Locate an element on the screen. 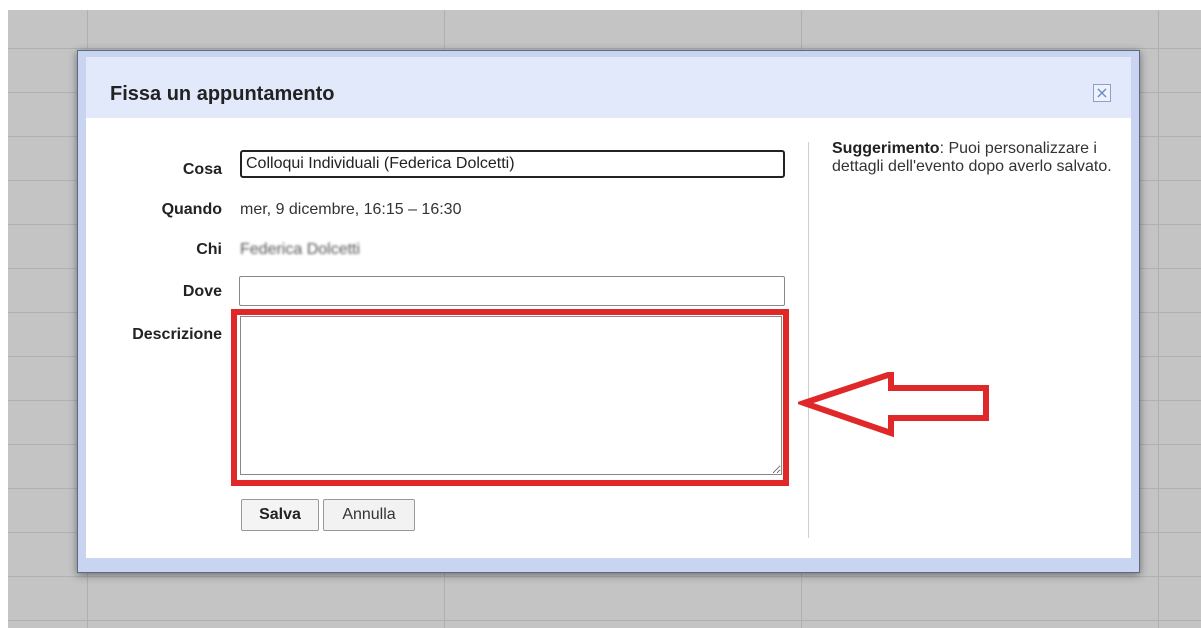 The height and width of the screenshot is (628, 1201). close-icon: × is located at coordinates (1102, 93).